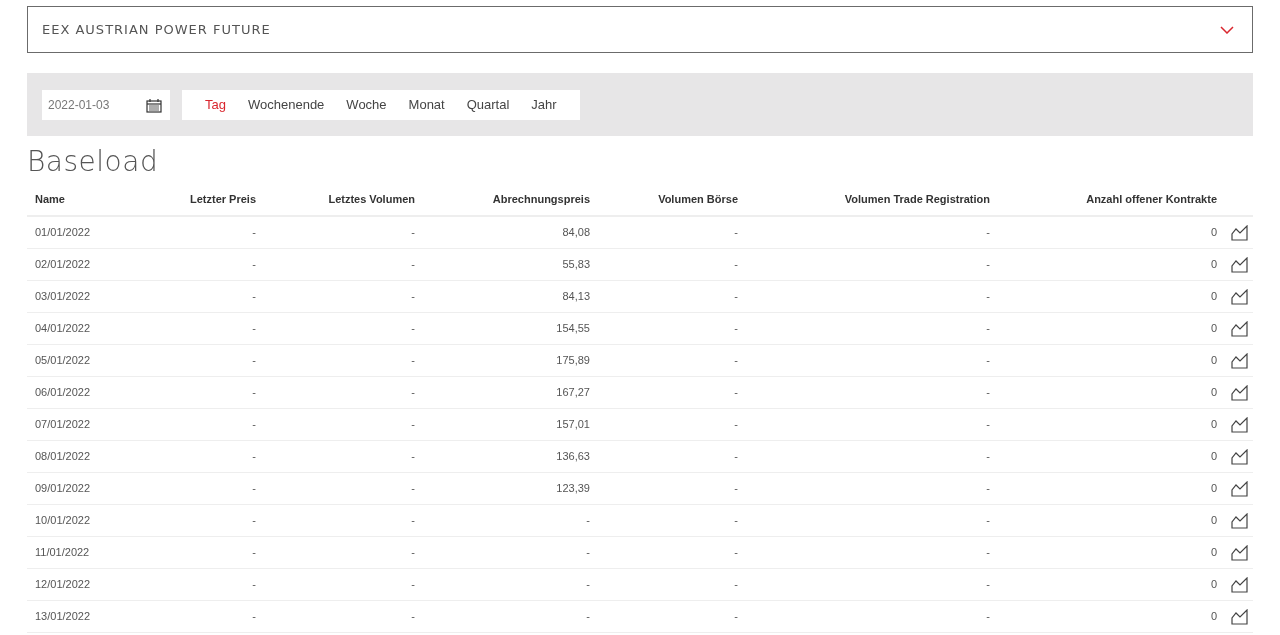  Describe the element at coordinates (286, 104) in the screenshot. I see `period-tab: Wochenende` at that location.